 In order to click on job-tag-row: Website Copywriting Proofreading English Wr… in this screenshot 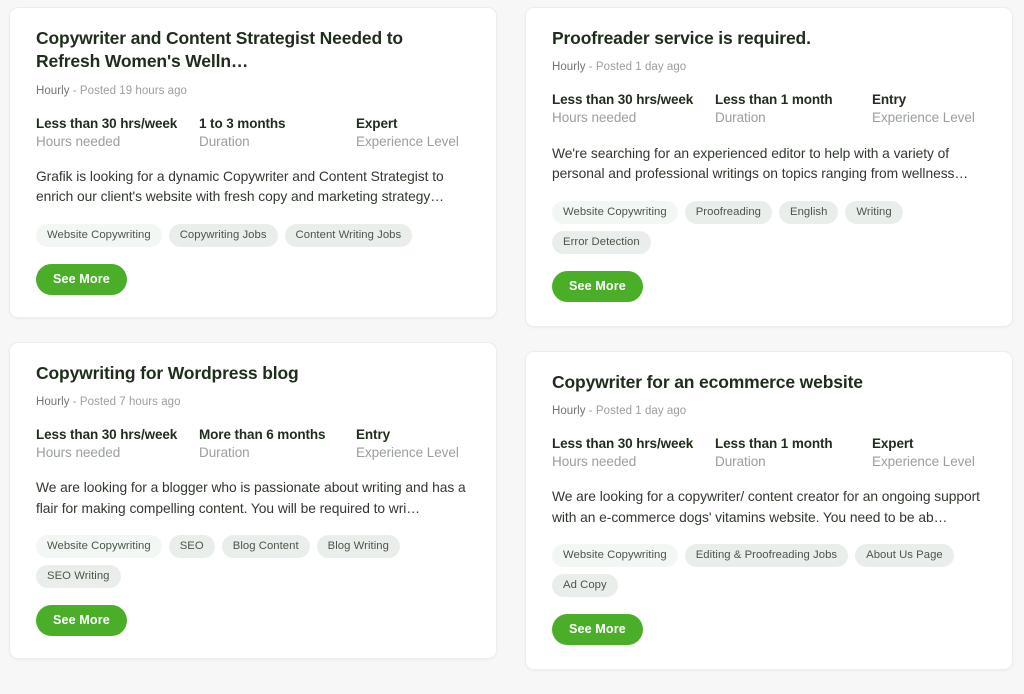, I will do `click(769, 227)`.